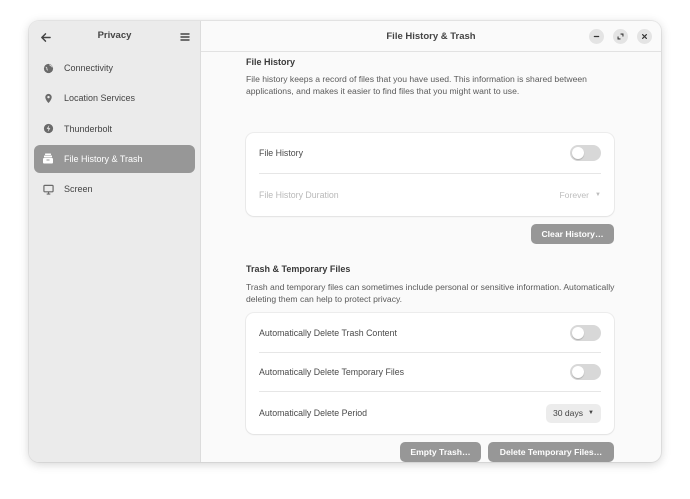  I want to click on sidebar-item-screen: Screen, so click(114, 189).